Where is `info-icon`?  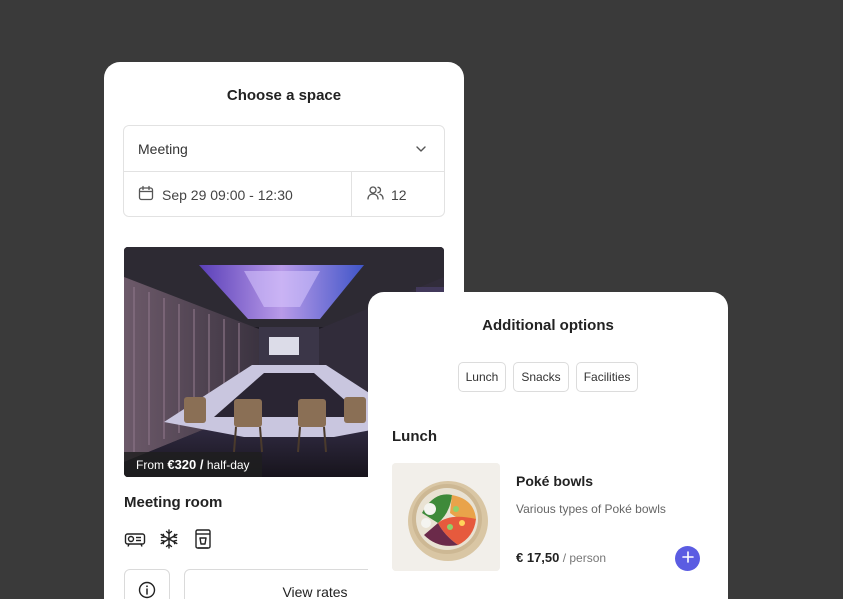
info-icon is located at coordinates (147, 590).